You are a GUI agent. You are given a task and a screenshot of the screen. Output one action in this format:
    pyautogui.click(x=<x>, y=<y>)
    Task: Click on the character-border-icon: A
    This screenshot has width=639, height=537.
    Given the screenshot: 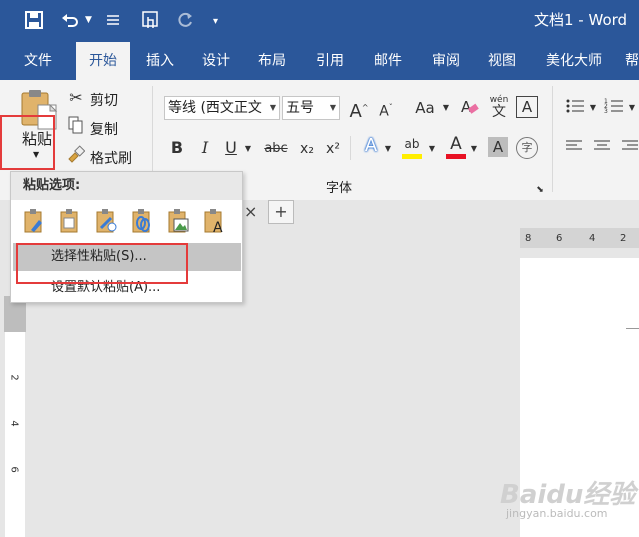 What is the action you would take?
    pyautogui.click(x=527, y=107)
    